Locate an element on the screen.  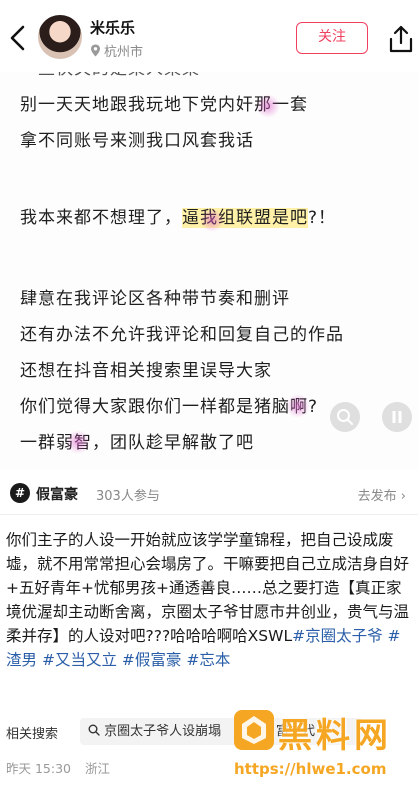
back-button is located at coordinates (18, 38).